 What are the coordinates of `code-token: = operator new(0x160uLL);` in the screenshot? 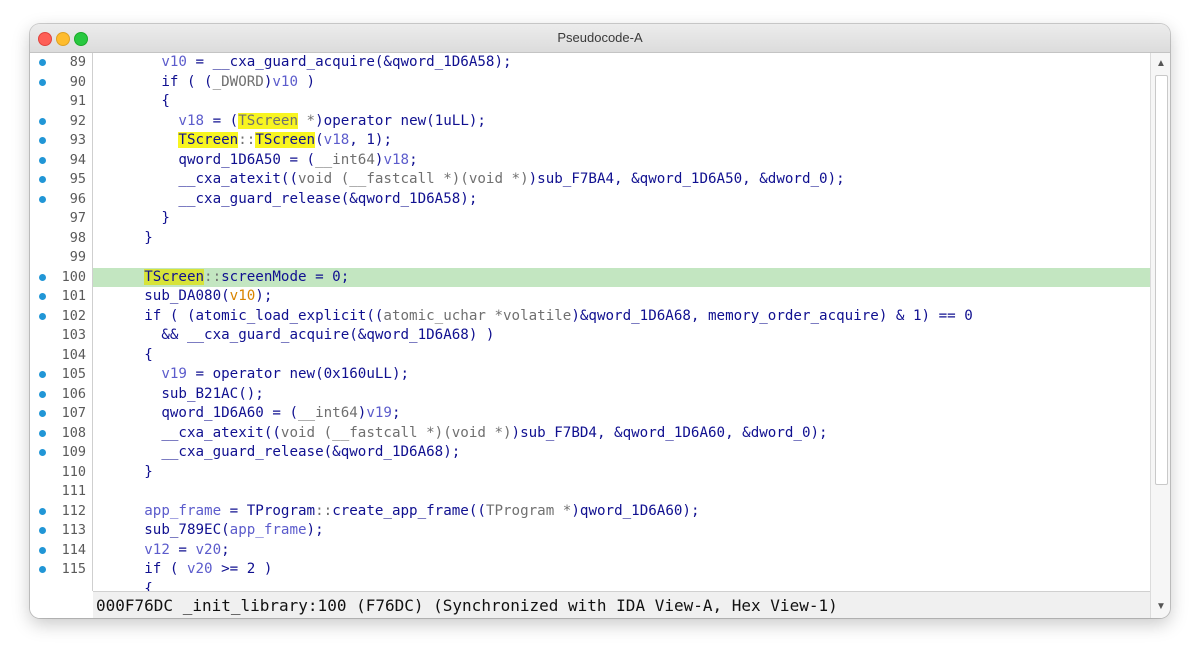 It's located at (298, 374).